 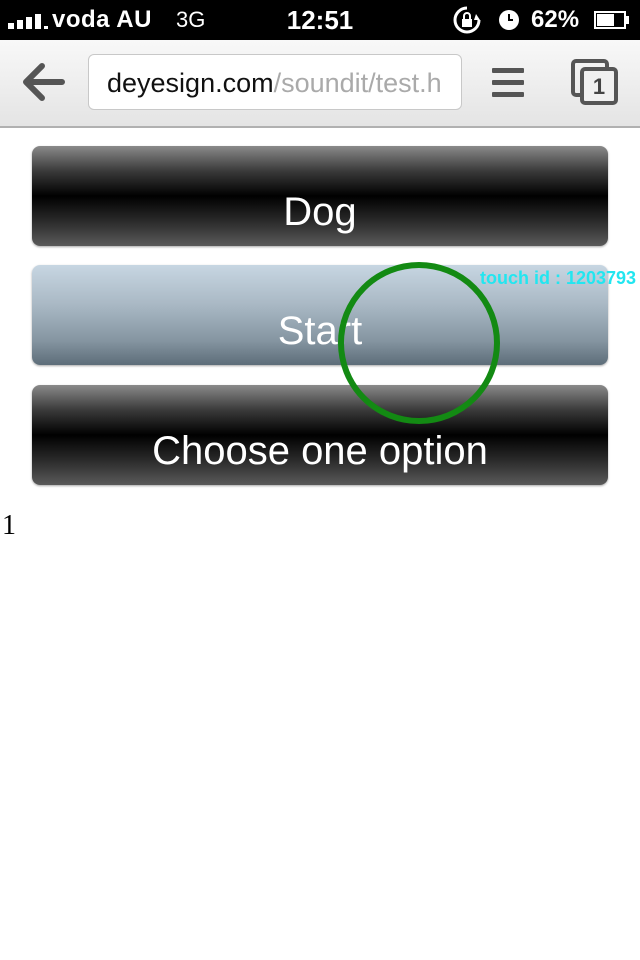 I want to click on menu-icon, so click(x=508, y=83).